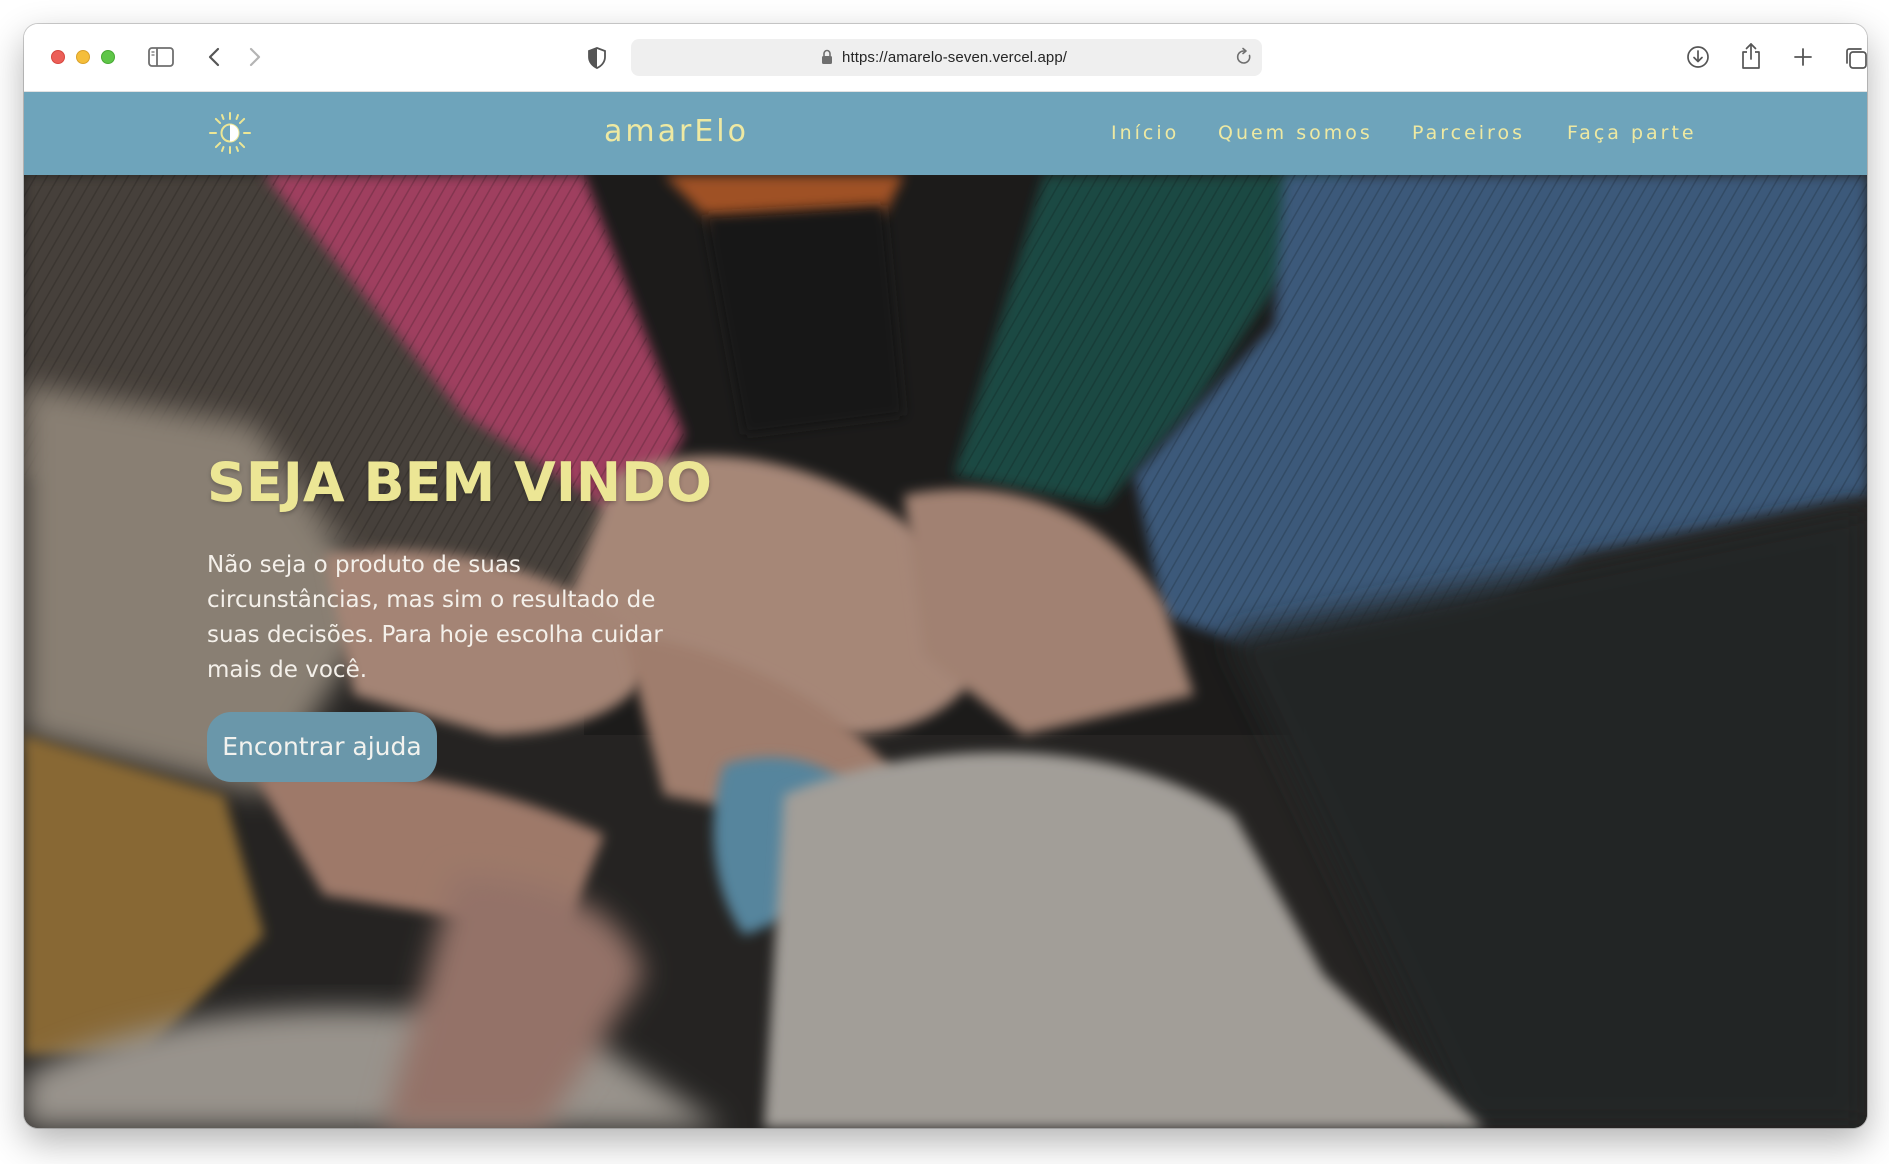 The width and height of the screenshot is (1889, 1164). What do you see at coordinates (83, 57) in the screenshot?
I see `minimize-window-button` at bounding box center [83, 57].